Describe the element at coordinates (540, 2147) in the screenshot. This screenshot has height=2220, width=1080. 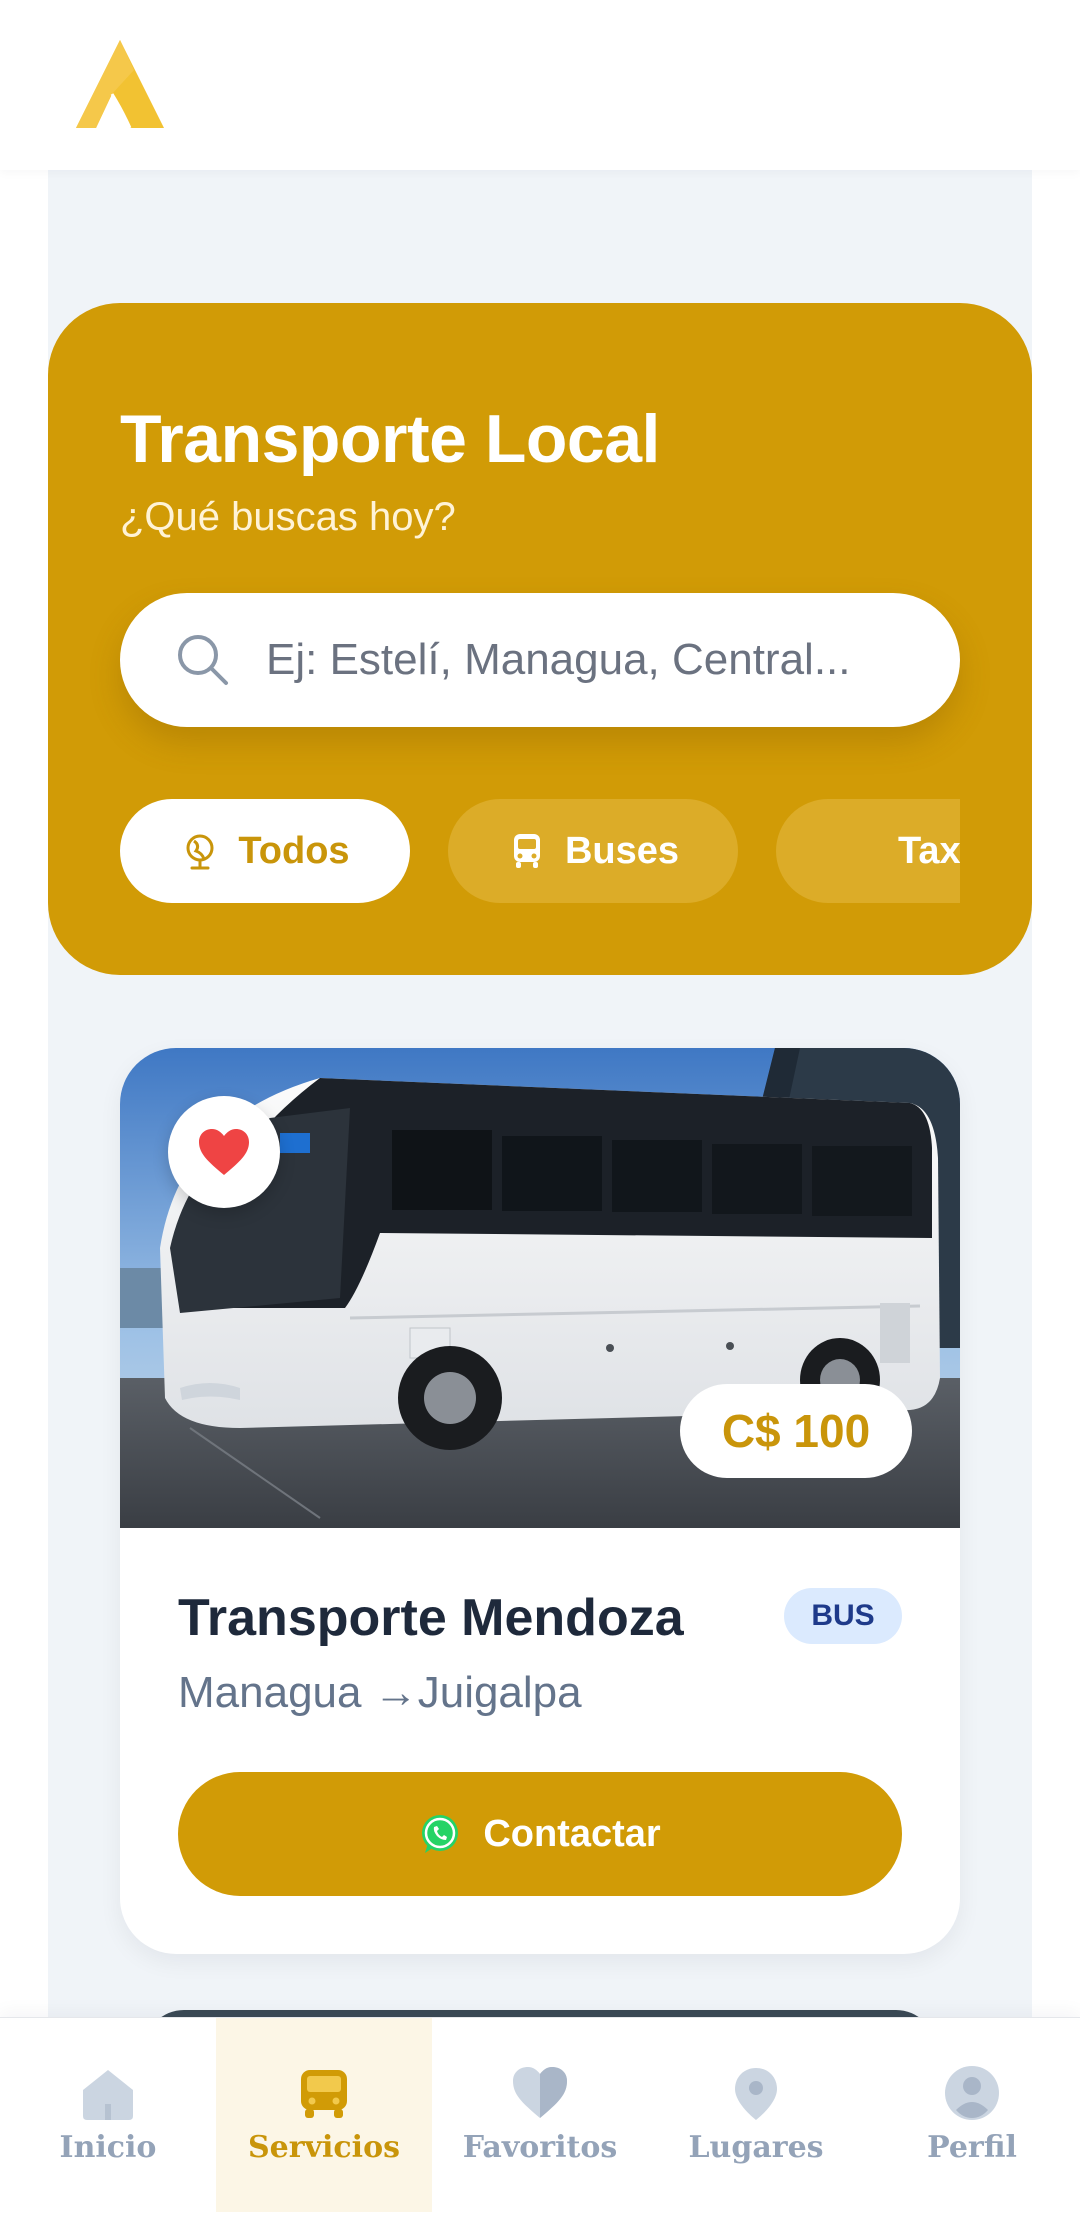
I see `nav-item-label: Favoritos` at that location.